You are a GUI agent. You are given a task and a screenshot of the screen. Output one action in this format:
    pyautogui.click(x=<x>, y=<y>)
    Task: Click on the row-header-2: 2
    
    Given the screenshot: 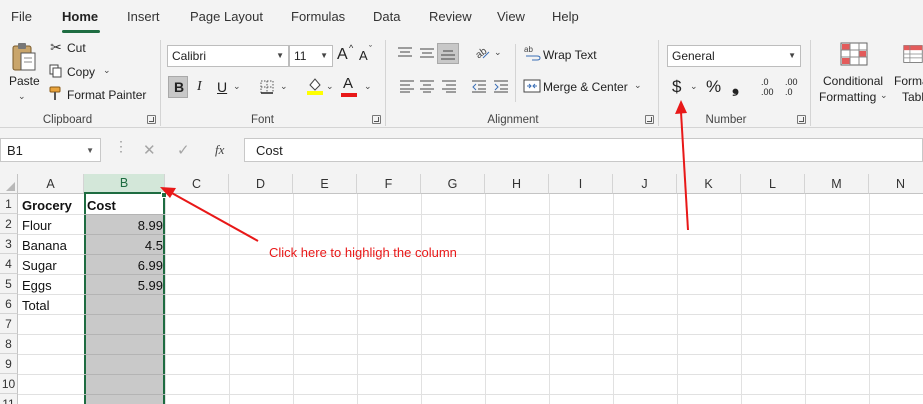 What is the action you would take?
    pyautogui.click(x=9, y=224)
    